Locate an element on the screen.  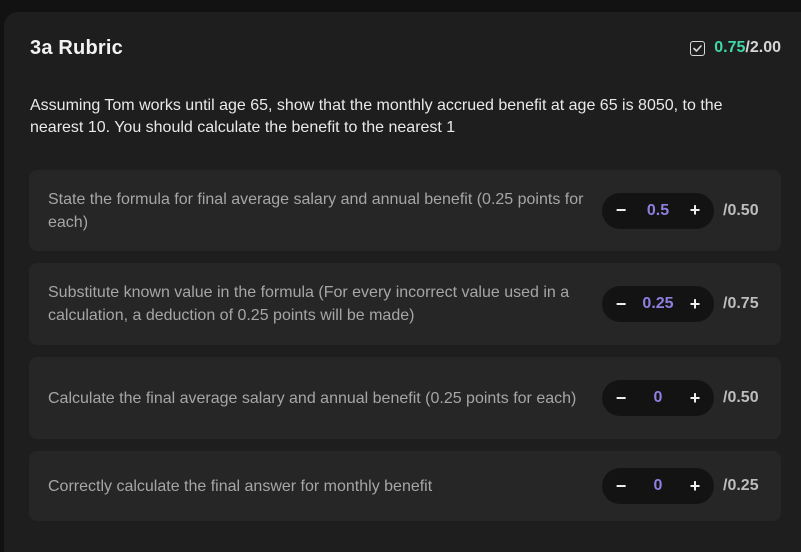
score-total: 2.00 is located at coordinates (765, 47).